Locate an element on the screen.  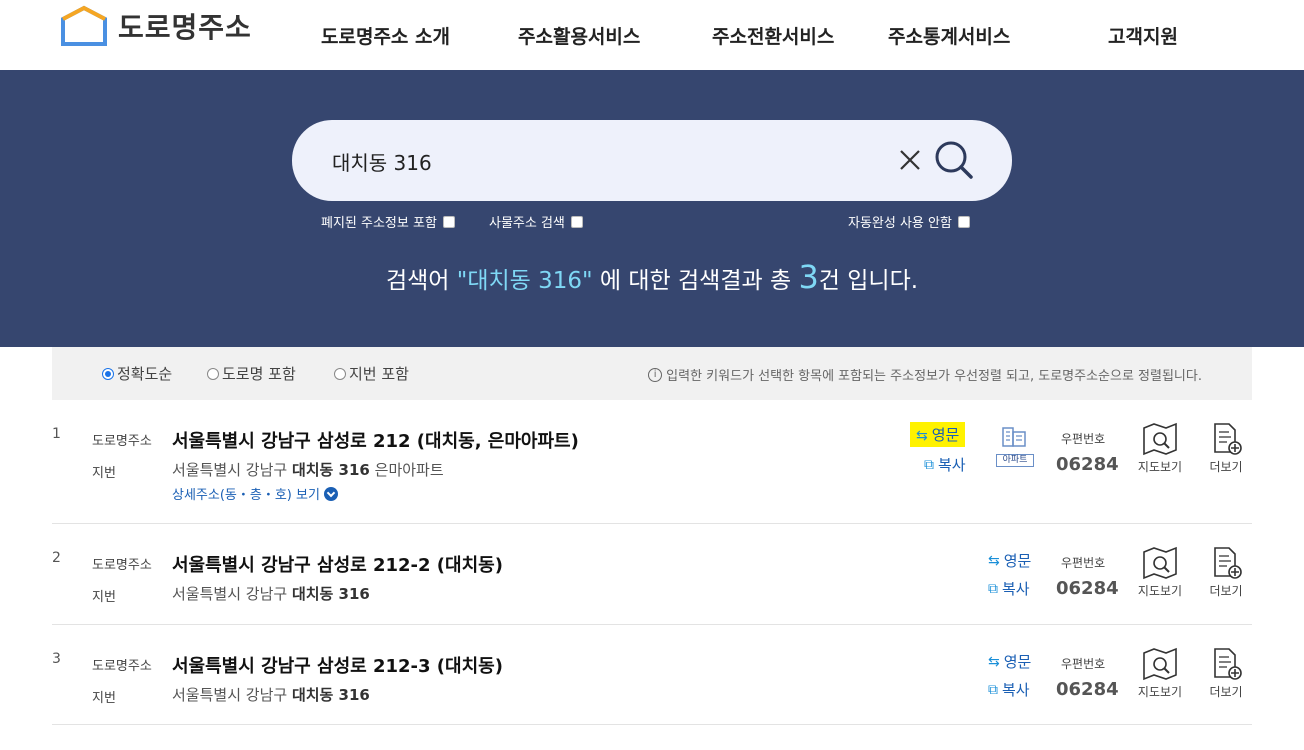
detail-link-label: 상세주소(동・층・호) 보기 is located at coordinates (246, 495).